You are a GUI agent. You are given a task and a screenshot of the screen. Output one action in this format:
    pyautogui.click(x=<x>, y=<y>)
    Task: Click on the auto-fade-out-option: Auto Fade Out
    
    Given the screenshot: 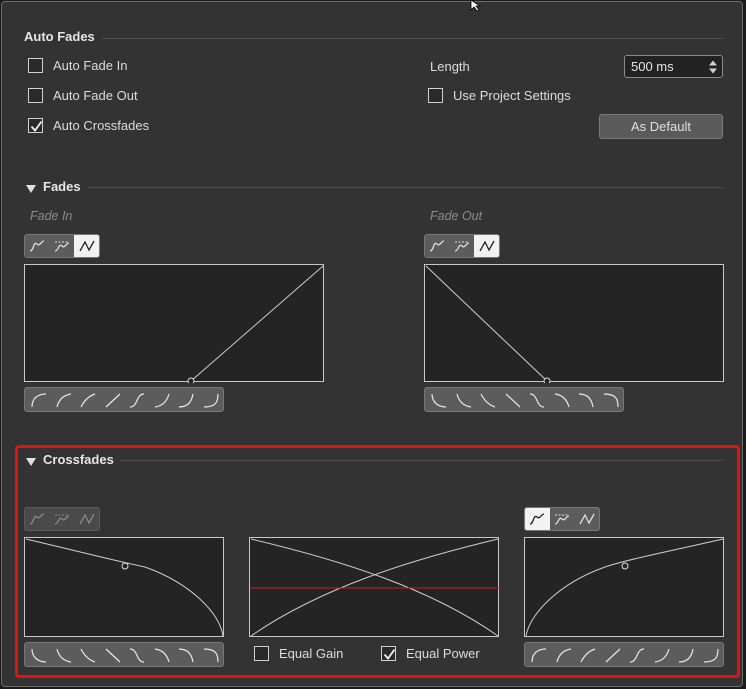 What is the action you would take?
    pyautogui.click(x=83, y=95)
    